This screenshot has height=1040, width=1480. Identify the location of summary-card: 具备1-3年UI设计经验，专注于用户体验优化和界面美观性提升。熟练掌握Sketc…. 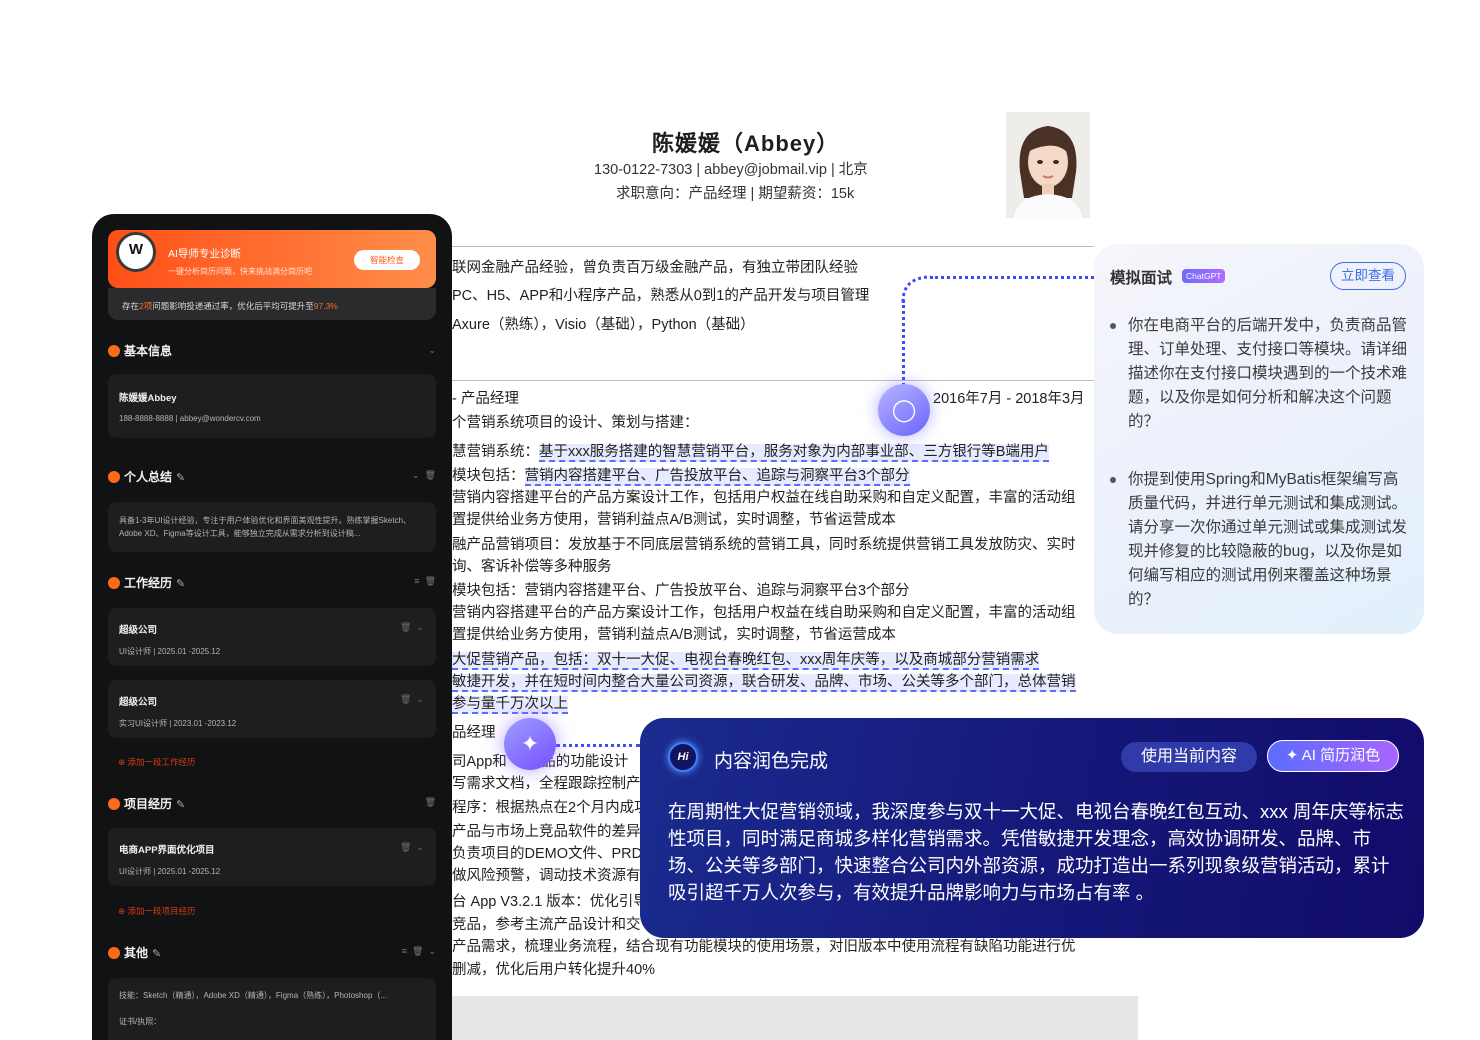
(272, 527).